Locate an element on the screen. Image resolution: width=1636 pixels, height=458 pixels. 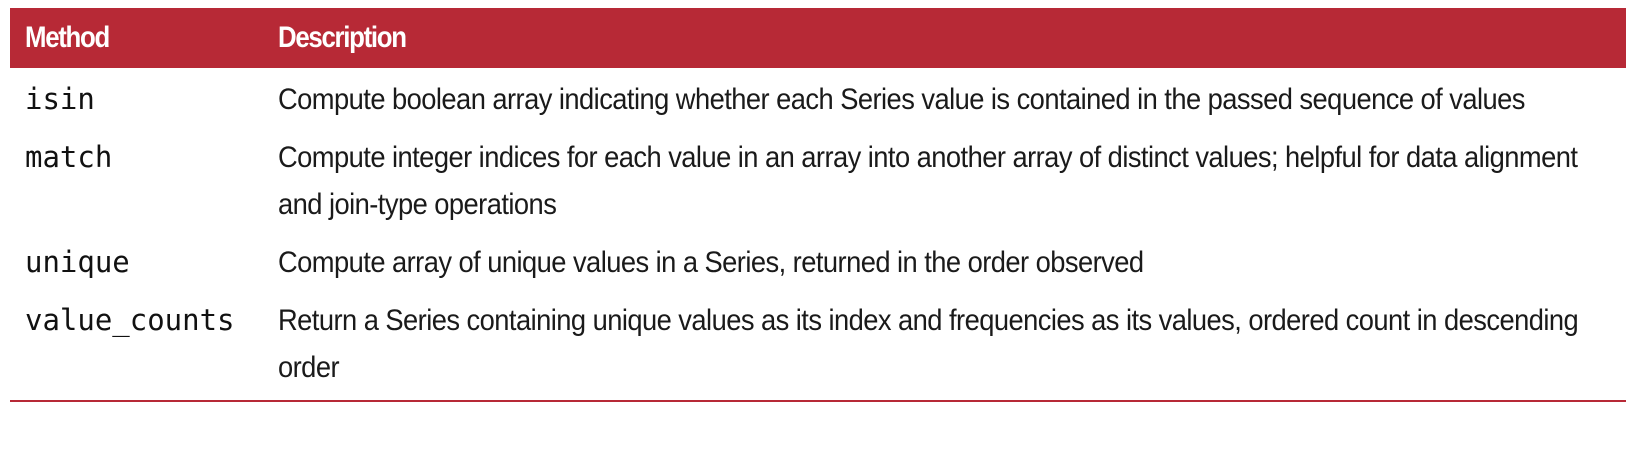
method-name-cell: isin is located at coordinates (60, 99).